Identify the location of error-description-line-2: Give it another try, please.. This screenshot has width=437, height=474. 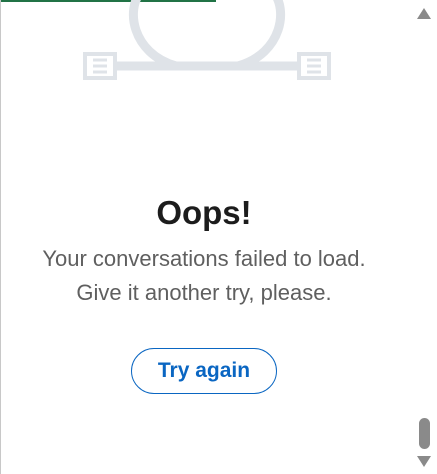
(204, 292).